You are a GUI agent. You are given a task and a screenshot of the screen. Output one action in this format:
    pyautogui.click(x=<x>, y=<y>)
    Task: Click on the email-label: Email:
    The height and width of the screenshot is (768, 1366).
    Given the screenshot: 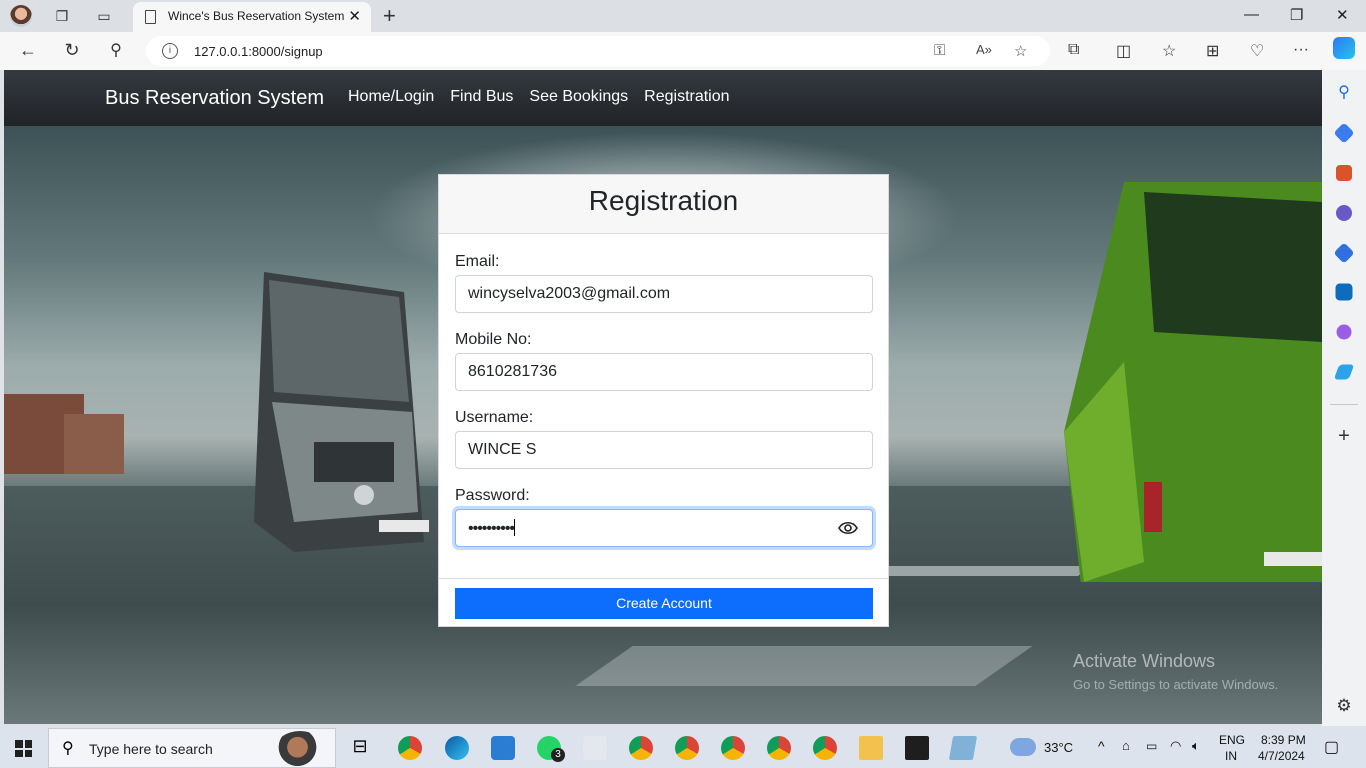 What is the action you would take?
    pyautogui.click(x=477, y=261)
    